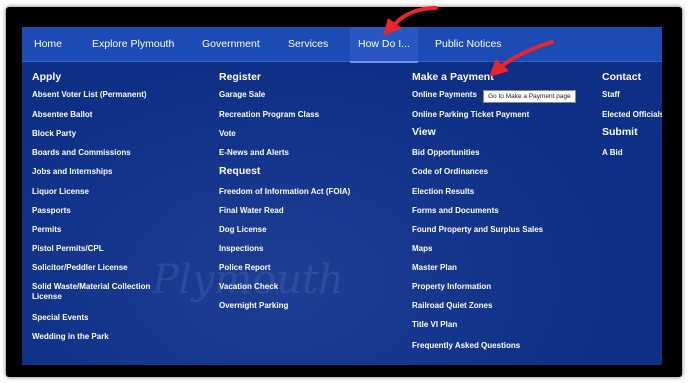 This screenshot has height=383, width=688. Describe the element at coordinates (243, 230) in the screenshot. I see `link-dog-license: Dog License` at that location.